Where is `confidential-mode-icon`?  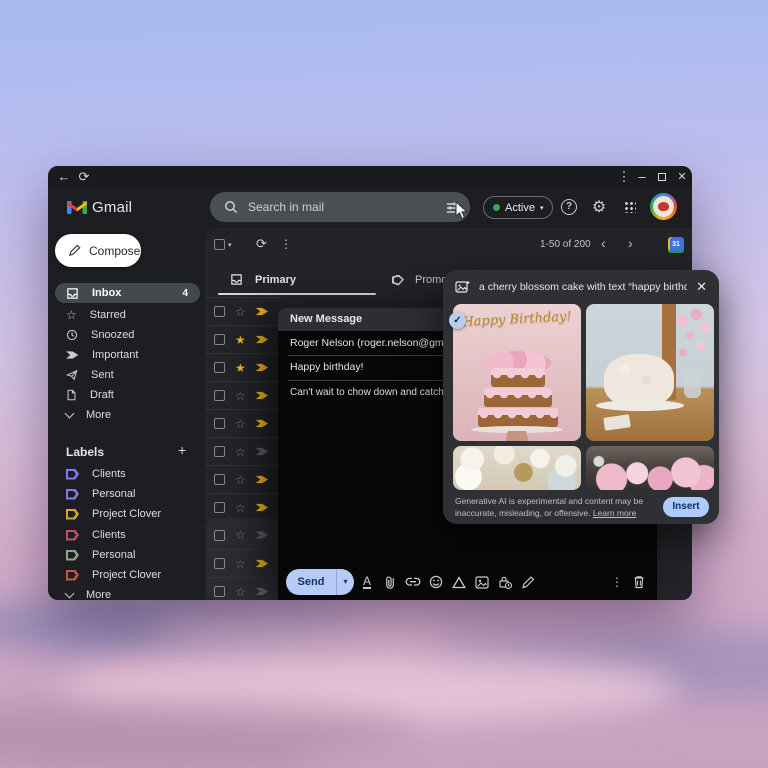
confidential-mode-icon is located at coordinates (505, 582).